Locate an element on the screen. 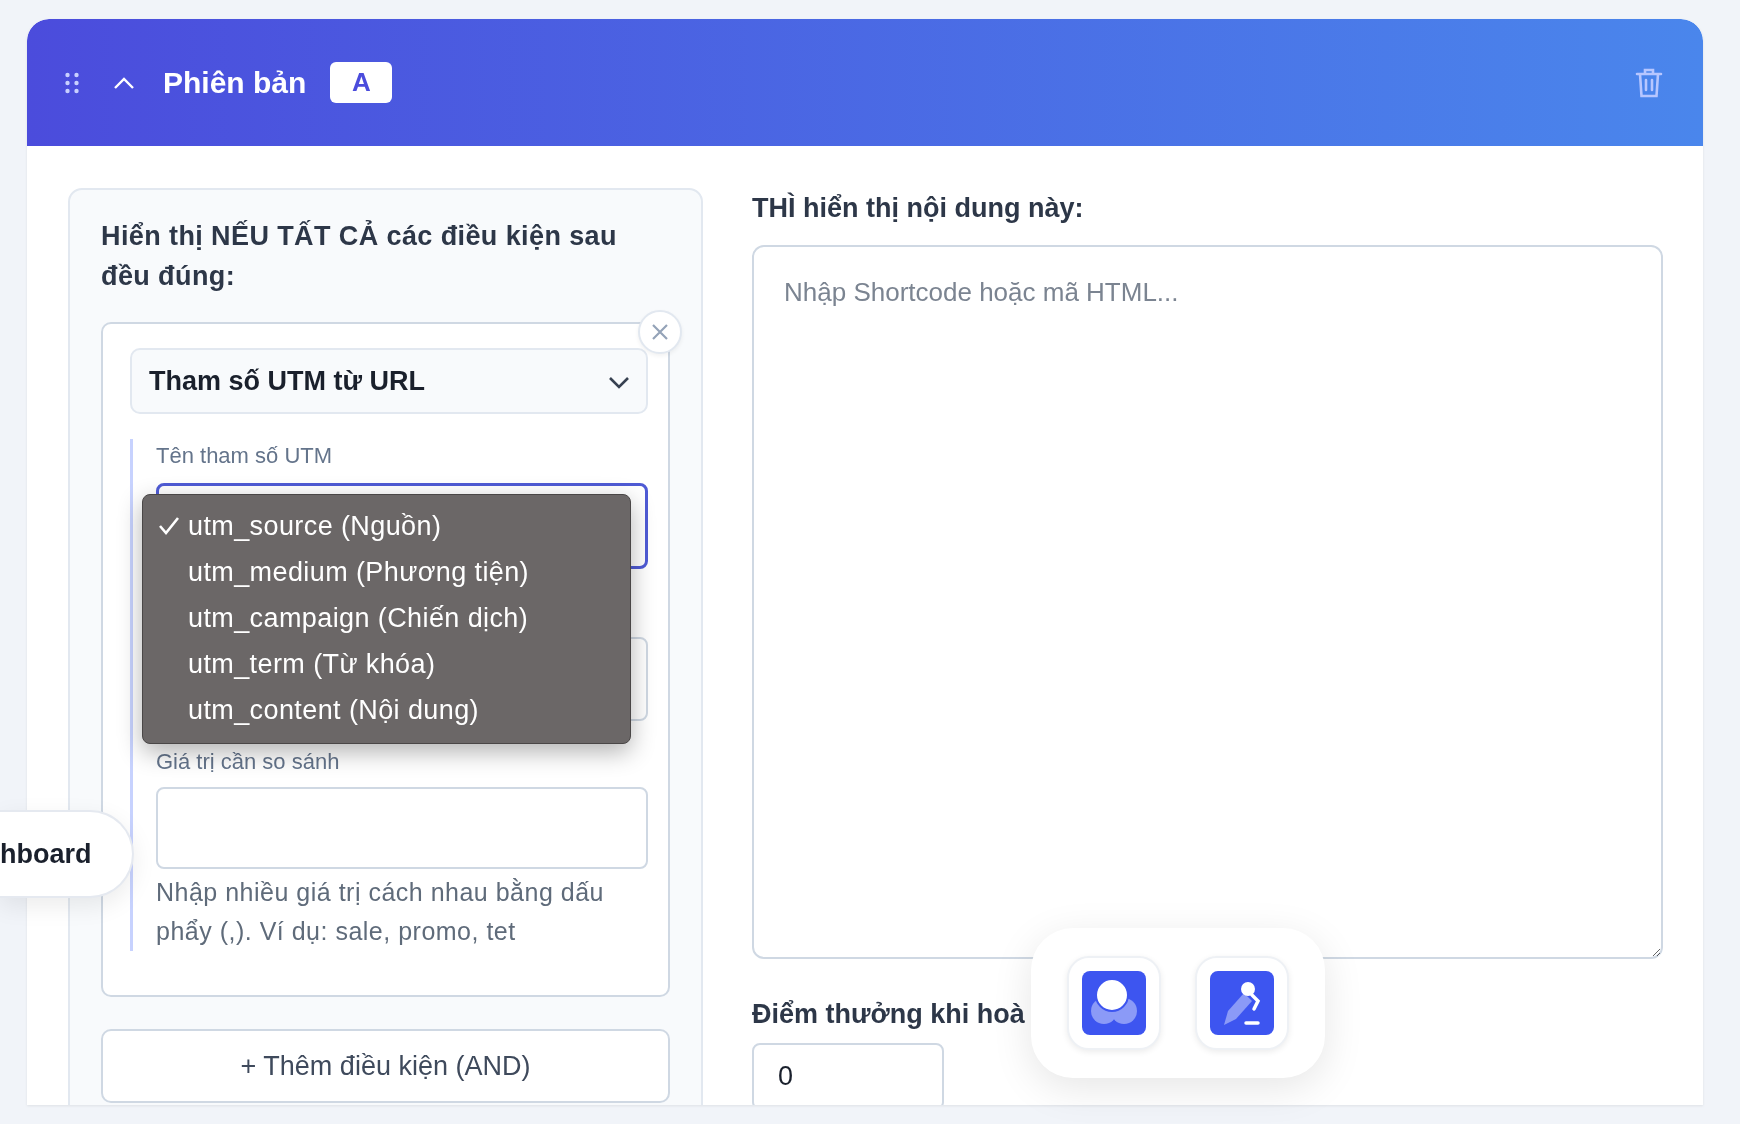 The height and width of the screenshot is (1124, 1740). trash-icon is located at coordinates (1649, 82).